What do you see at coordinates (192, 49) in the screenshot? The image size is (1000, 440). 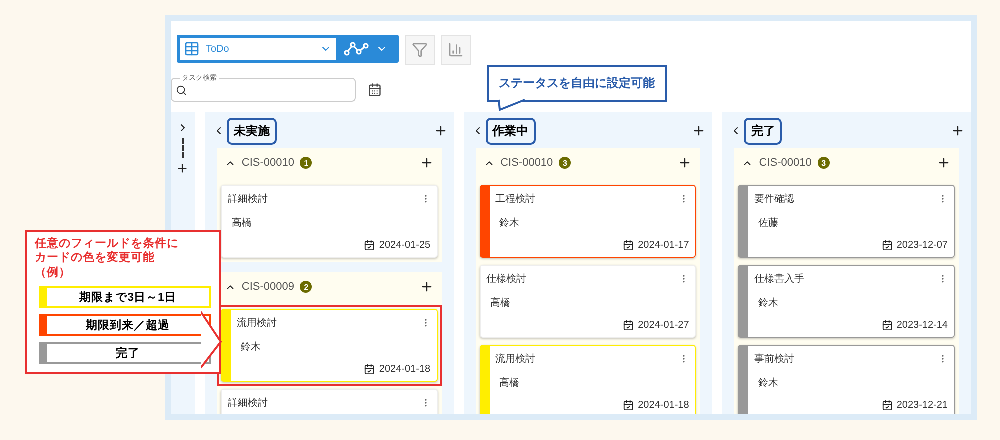 I see `table-icon` at bounding box center [192, 49].